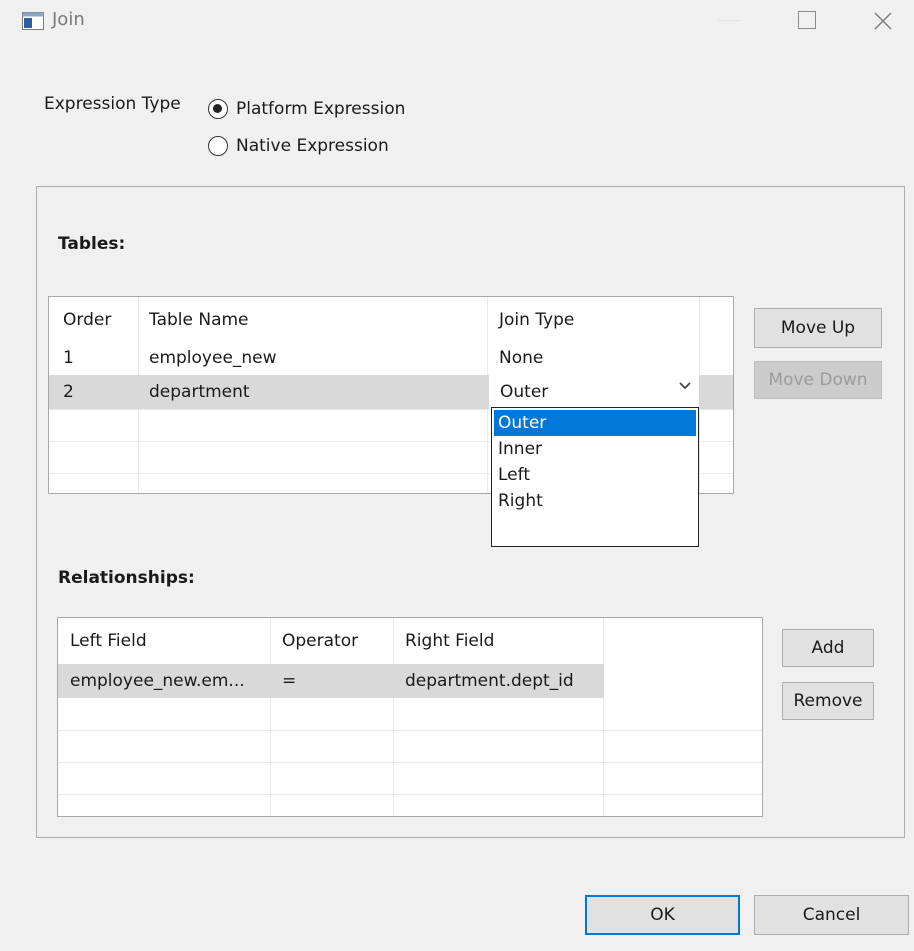 This screenshot has width=914, height=951. Describe the element at coordinates (82, 320) in the screenshot. I see `column-header-order: Order` at that location.